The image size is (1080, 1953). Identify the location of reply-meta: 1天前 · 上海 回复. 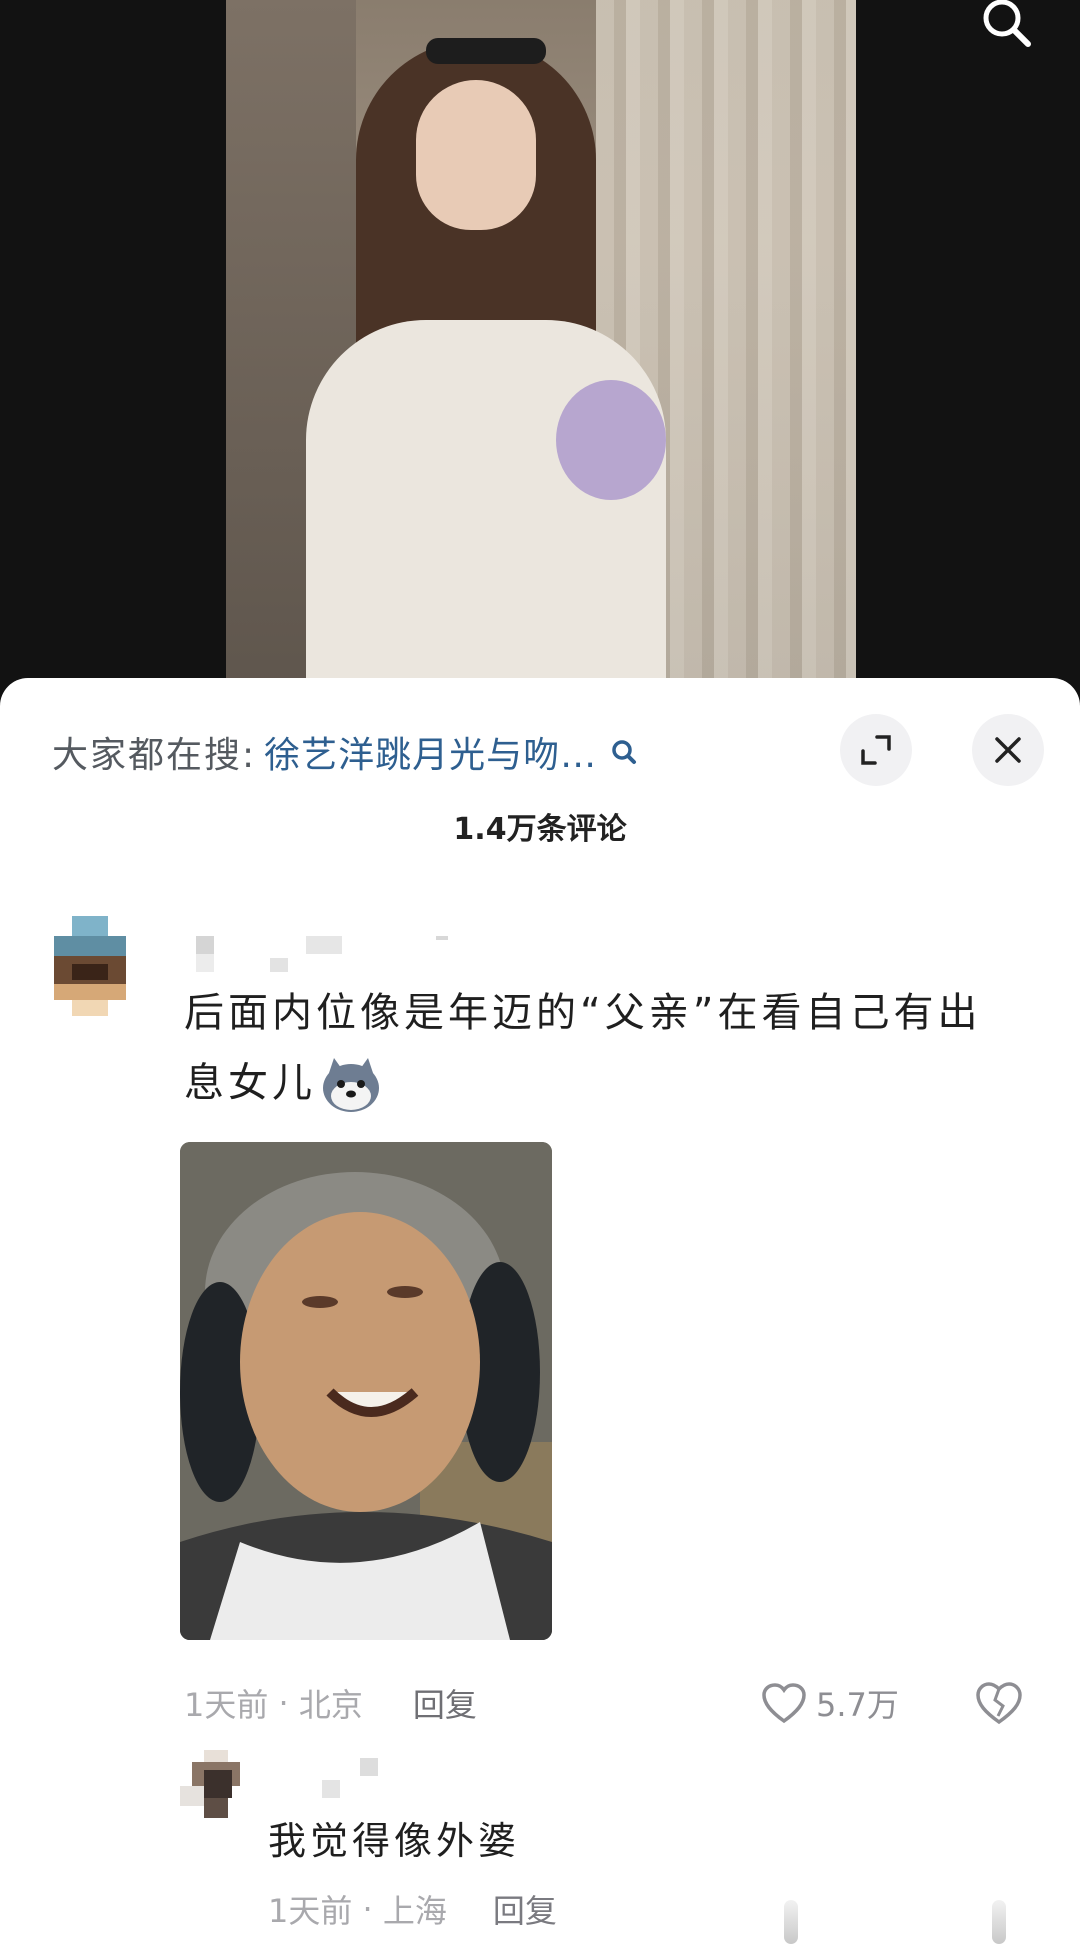
(412, 1909).